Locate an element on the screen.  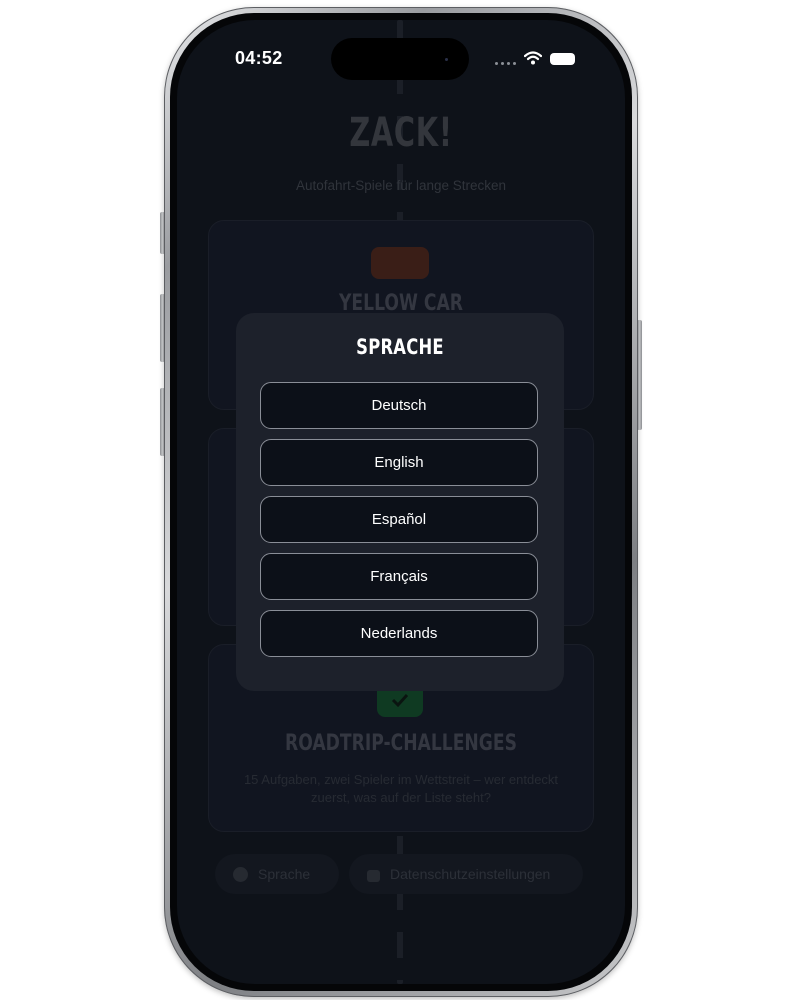
language-option-deutsch: Deutsch is located at coordinates (399, 405).